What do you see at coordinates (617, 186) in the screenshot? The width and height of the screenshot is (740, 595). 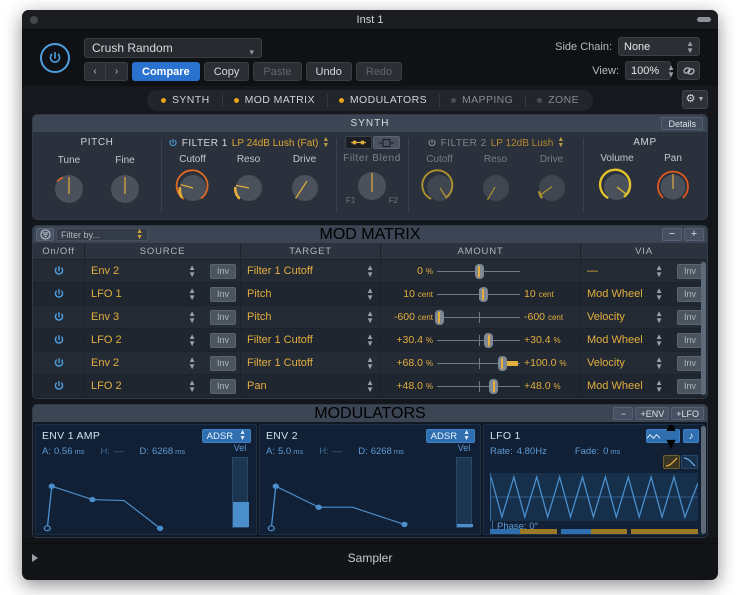 I see `amp-volume-knob` at bounding box center [617, 186].